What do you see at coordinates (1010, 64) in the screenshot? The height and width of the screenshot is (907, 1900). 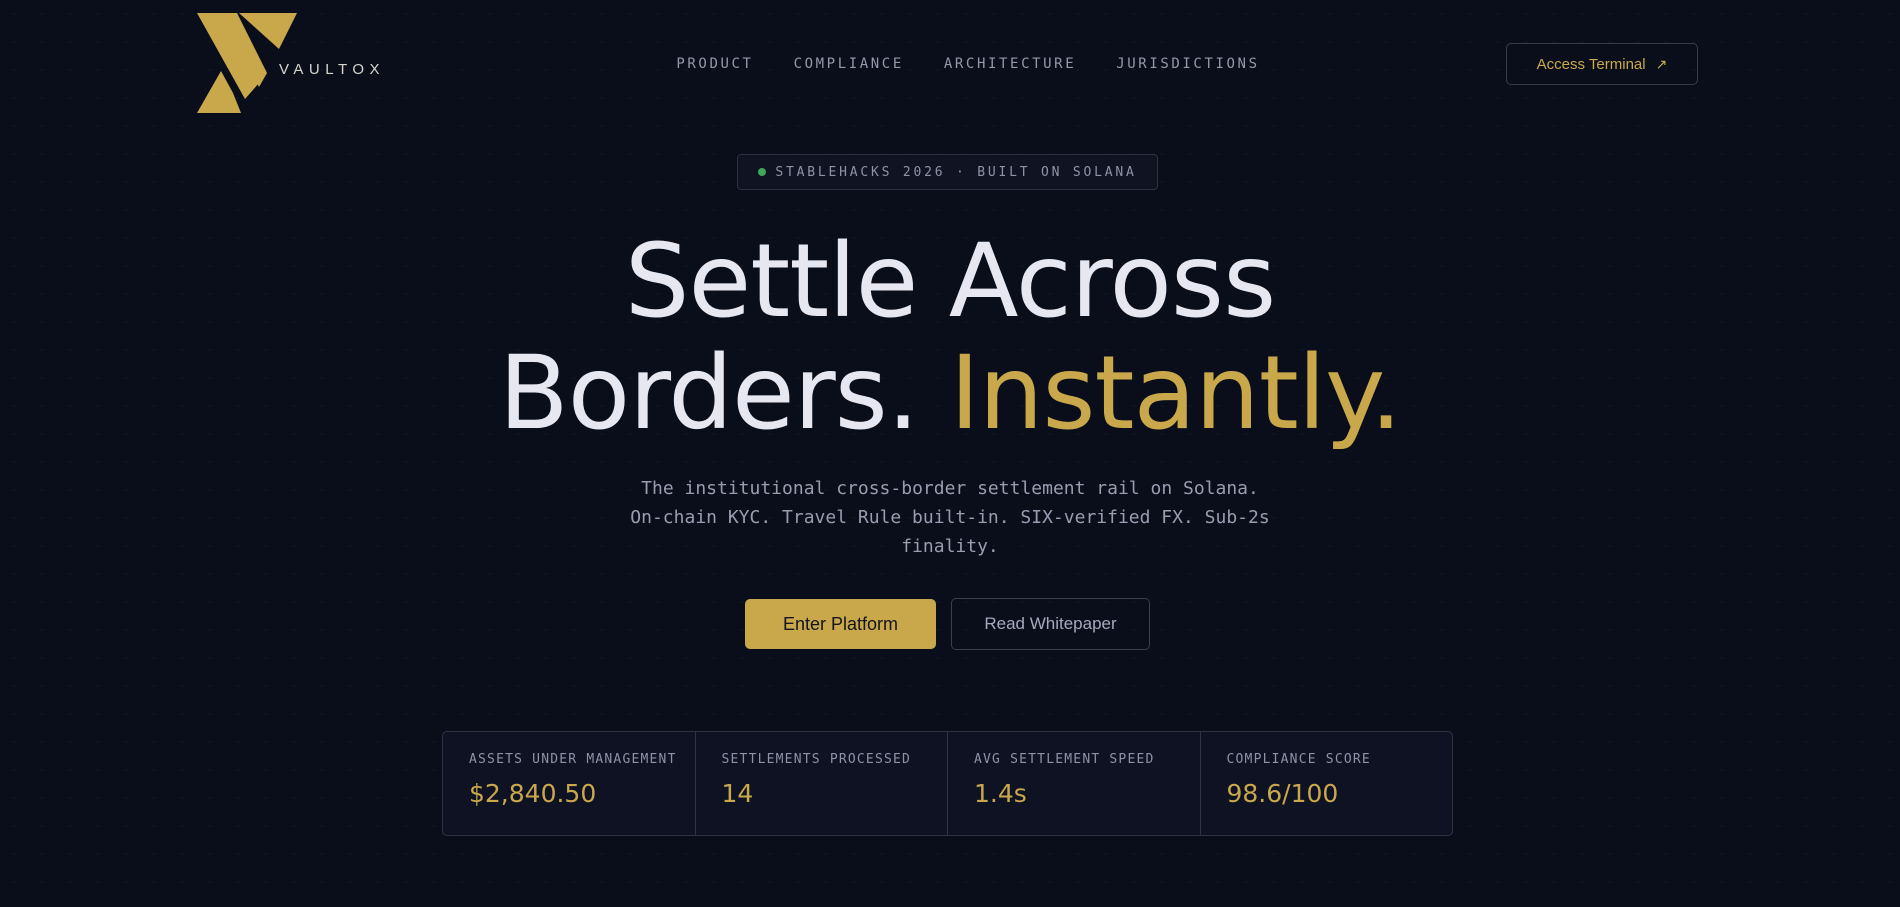 I see `nav-item-architecture: ARCHITECTURE` at bounding box center [1010, 64].